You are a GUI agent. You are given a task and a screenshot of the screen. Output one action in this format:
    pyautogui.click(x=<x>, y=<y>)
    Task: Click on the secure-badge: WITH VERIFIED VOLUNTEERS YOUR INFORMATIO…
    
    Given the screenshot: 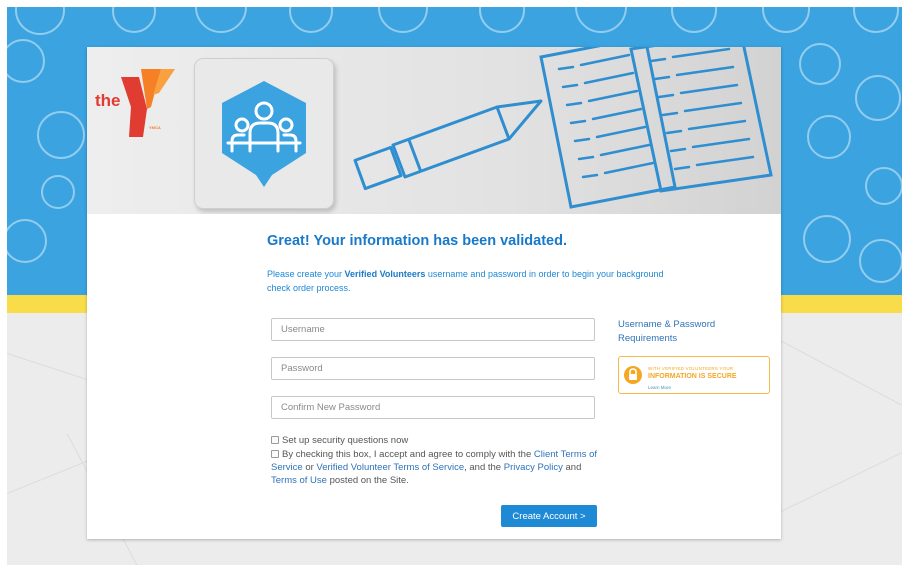 What is the action you would take?
    pyautogui.click(x=694, y=375)
    